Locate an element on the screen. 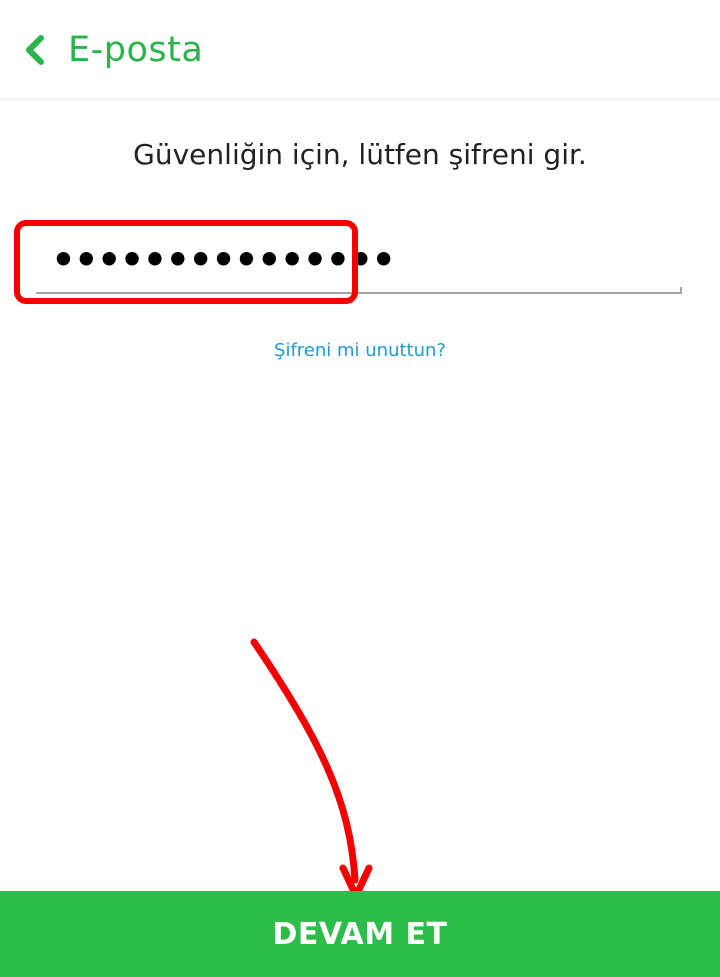 The image size is (720, 977). page-title: E-posta is located at coordinates (135, 50).